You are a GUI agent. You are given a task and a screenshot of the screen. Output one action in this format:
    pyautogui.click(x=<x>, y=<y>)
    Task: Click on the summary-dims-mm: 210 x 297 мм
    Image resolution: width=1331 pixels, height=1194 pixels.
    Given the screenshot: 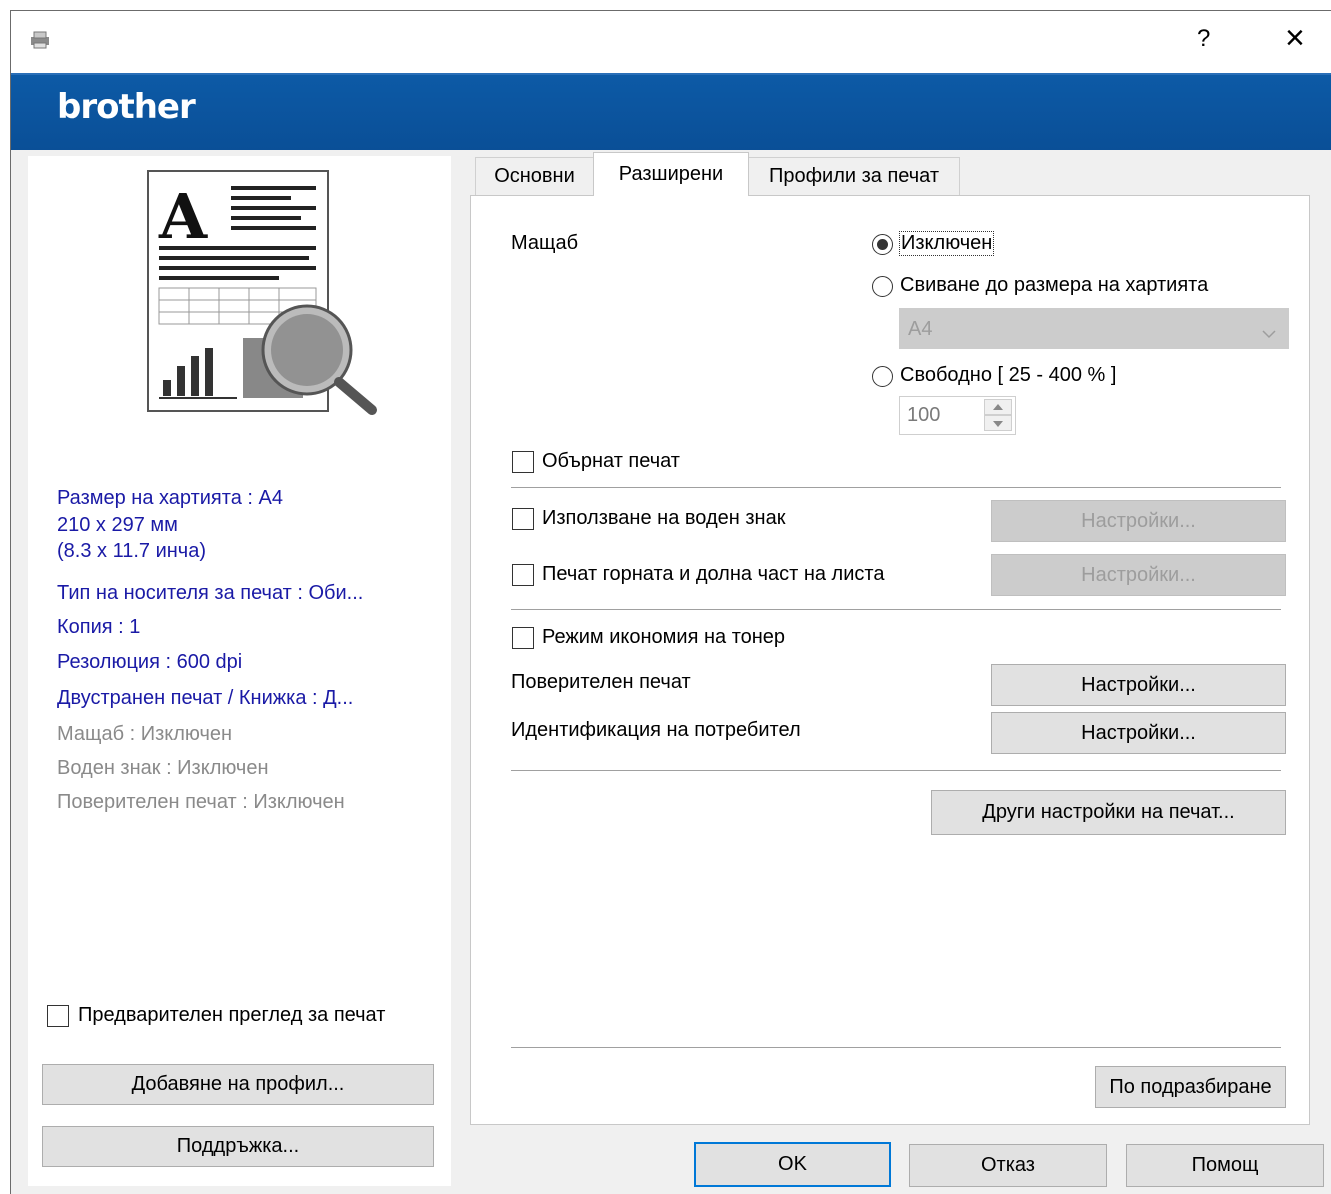 What is the action you would take?
    pyautogui.click(x=117, y=525)
    